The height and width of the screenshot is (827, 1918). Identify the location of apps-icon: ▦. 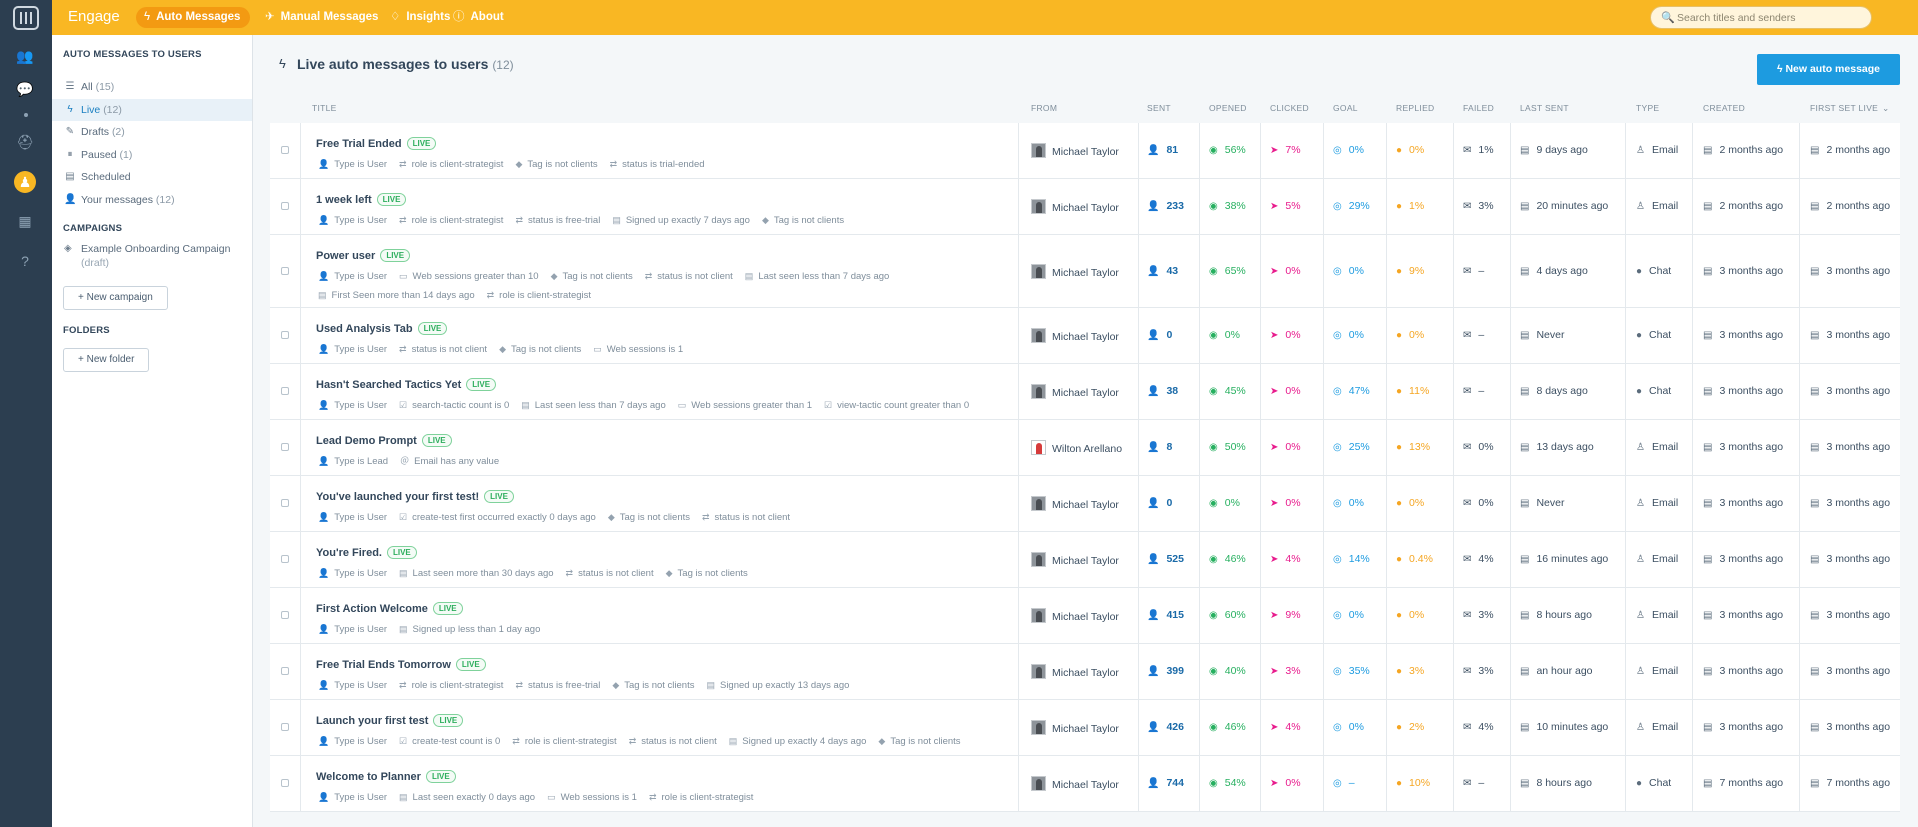
(25, 221).